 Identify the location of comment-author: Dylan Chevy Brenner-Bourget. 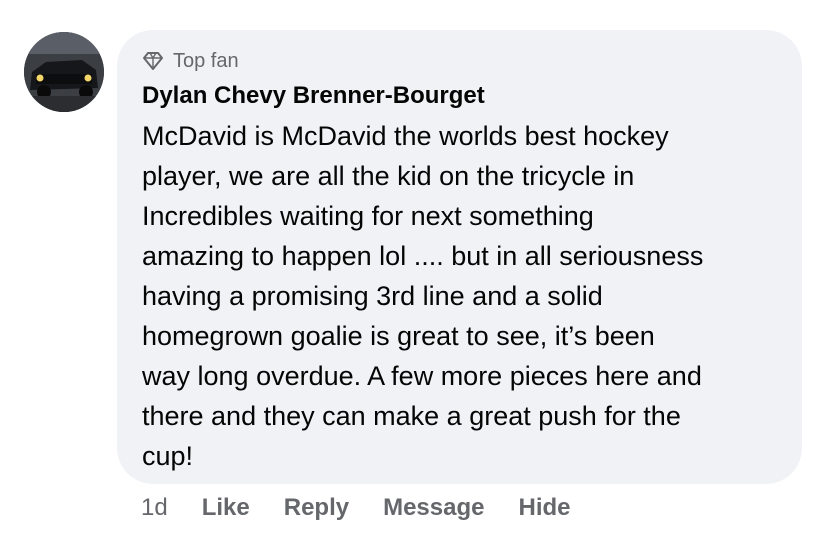
(460, 96).